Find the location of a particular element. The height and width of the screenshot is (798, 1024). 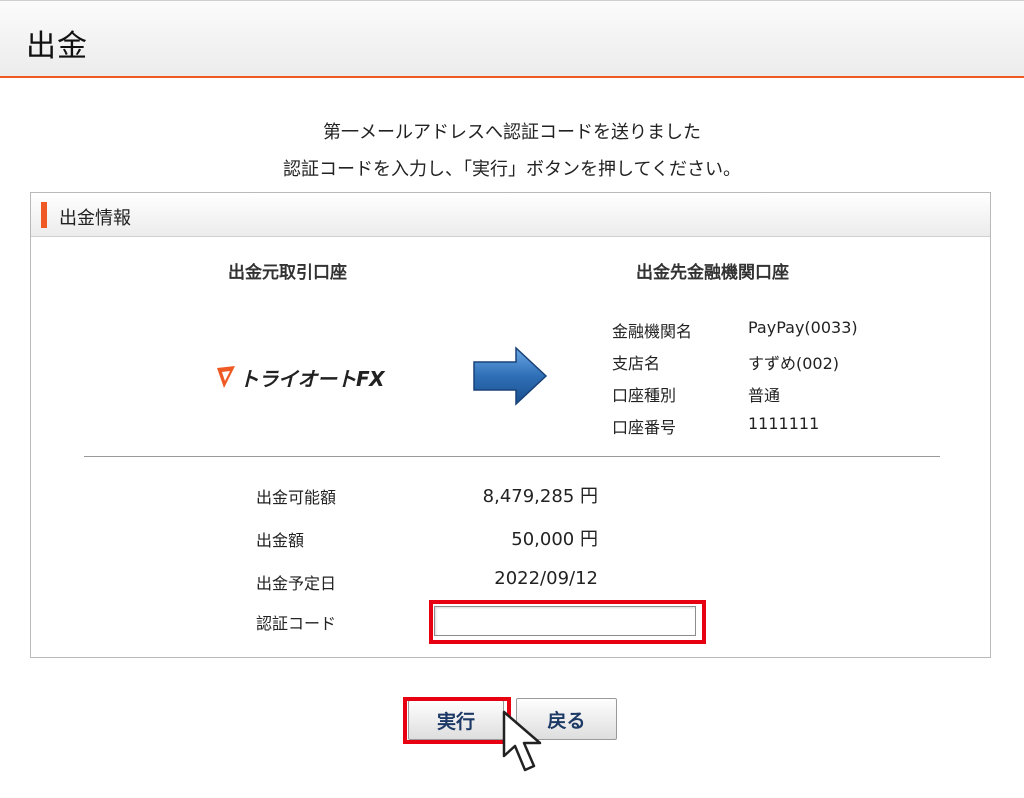

scheduled-date-value: 2022/09/12 is located at coordinates (546, 578).